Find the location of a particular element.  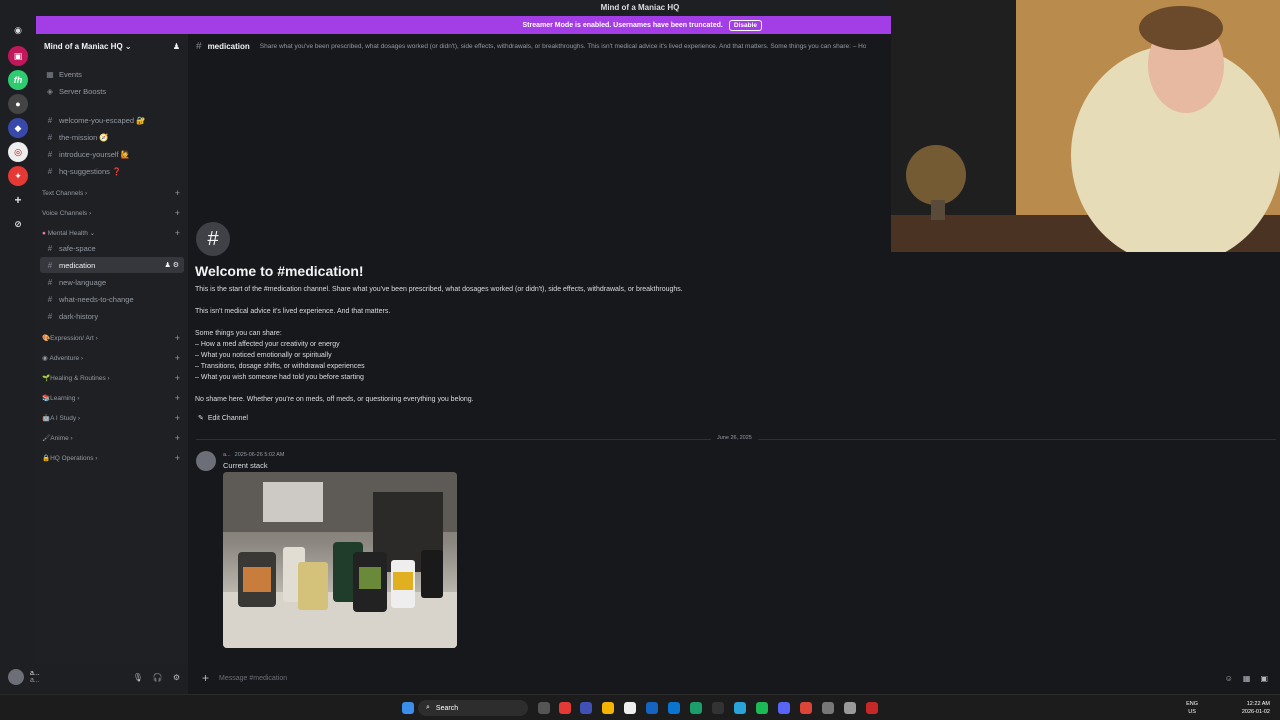

category-ai-study: 🤖 A I Study › + is located at coordinates (112, 418).